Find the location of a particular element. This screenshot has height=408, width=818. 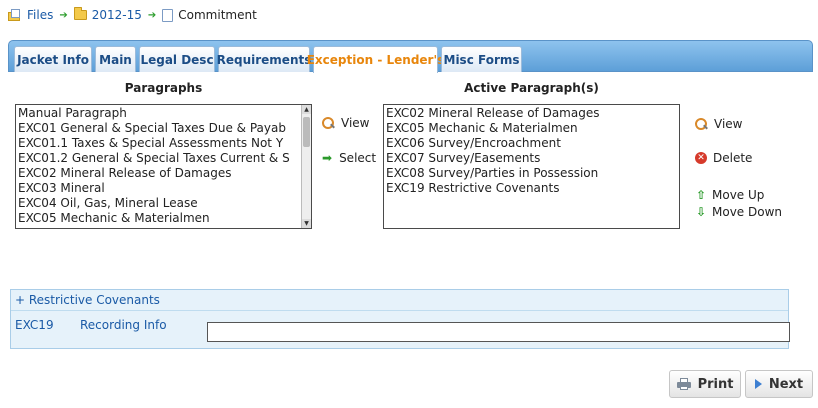

print-button: Print is located at coordinates (705, 384).